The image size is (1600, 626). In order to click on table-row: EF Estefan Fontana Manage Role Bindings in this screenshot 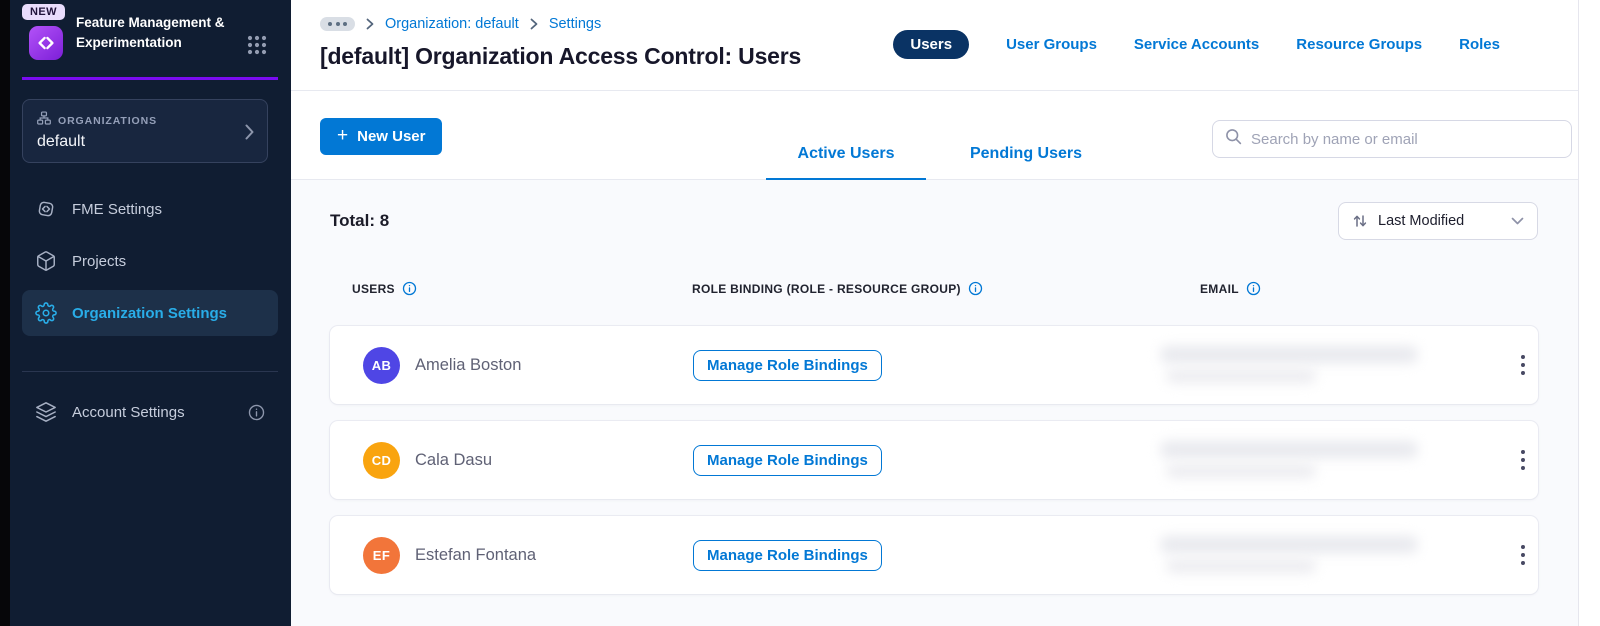, I will do `click(934, 555)`.